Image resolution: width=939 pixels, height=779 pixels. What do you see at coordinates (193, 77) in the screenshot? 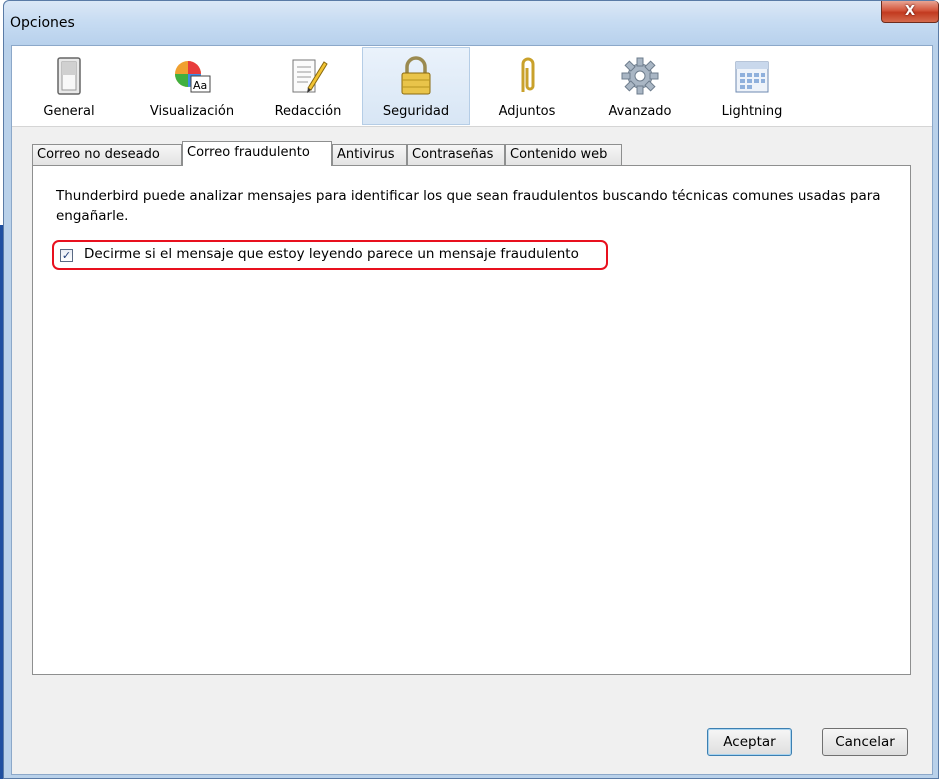
I see `font-colors-icon: Aa` at bounding box center [193, 77].